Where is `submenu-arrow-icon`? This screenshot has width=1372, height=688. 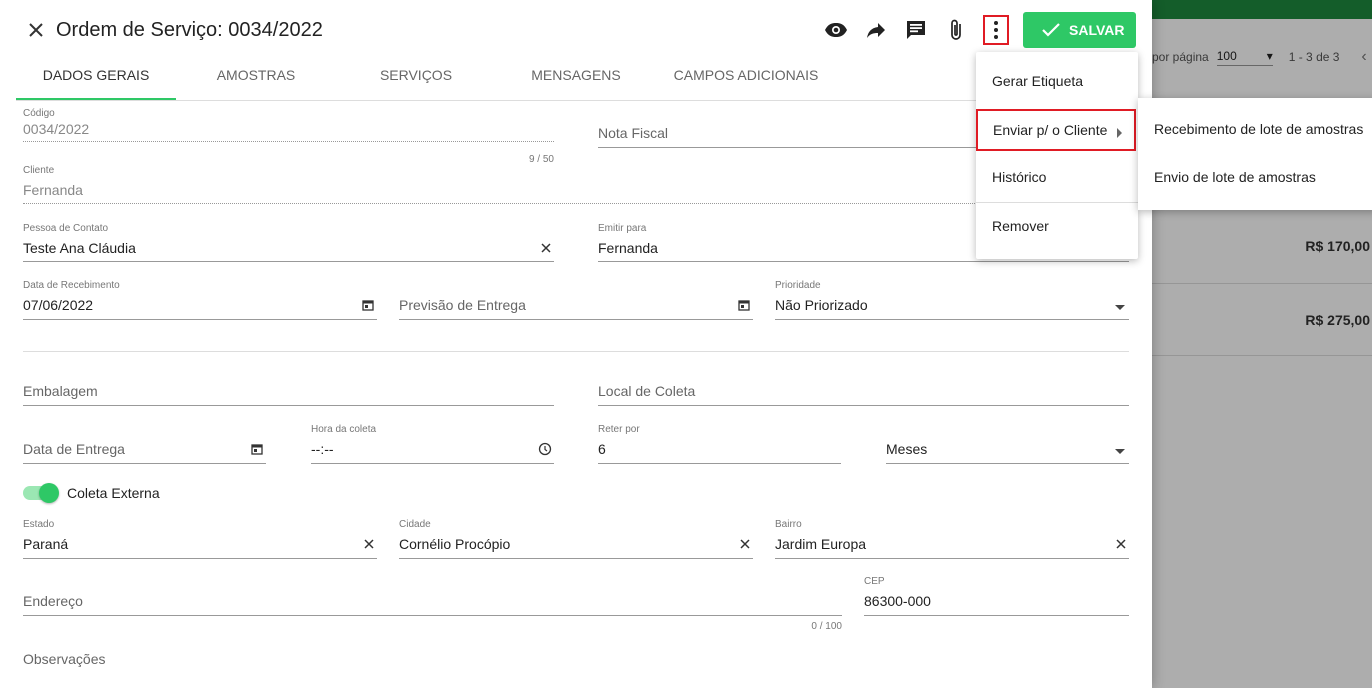 submenu-arrow-icon is located at coordinates (1119, 133).